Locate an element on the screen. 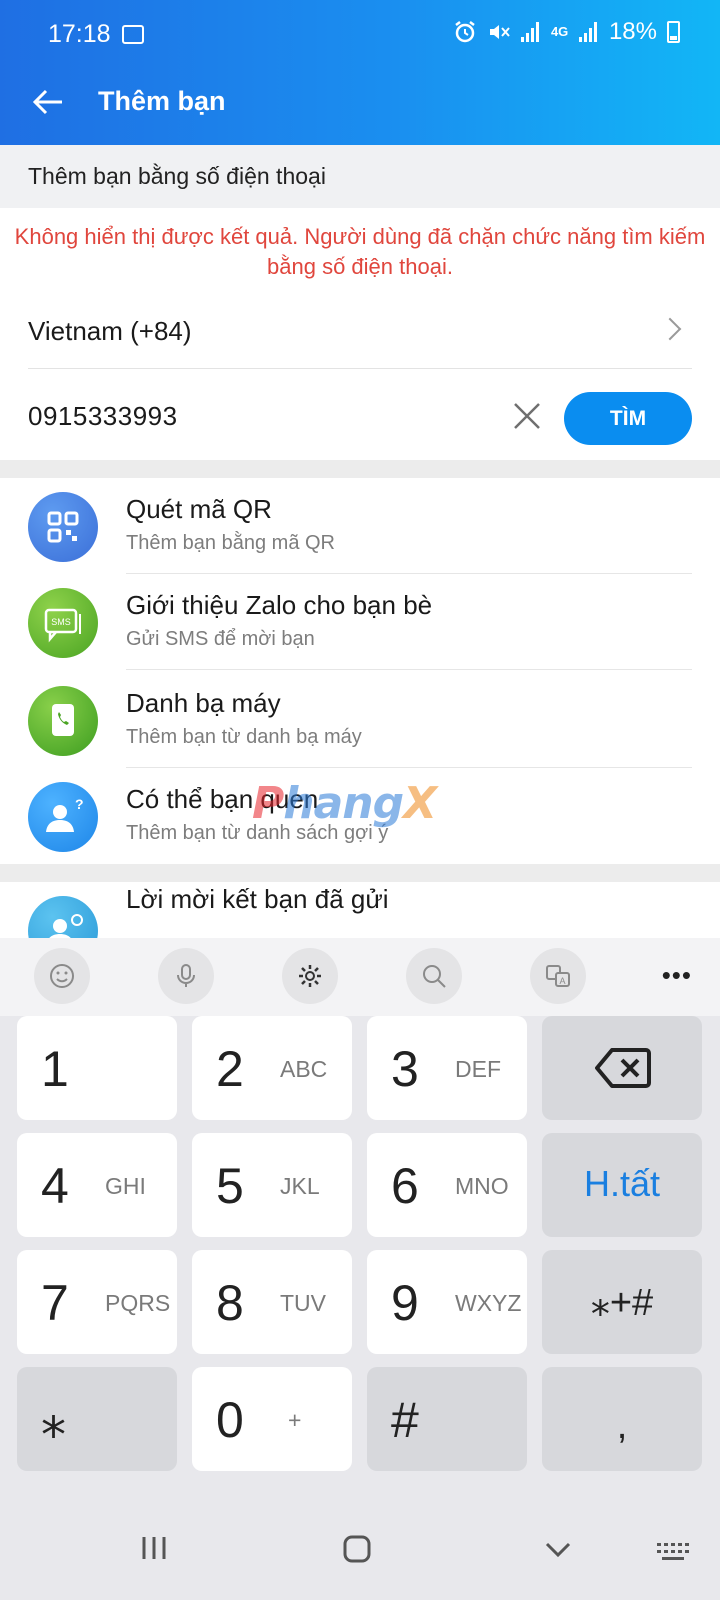 This screenshot has height=1600, width=720. signal-icon is located at coordinates (530, 32).